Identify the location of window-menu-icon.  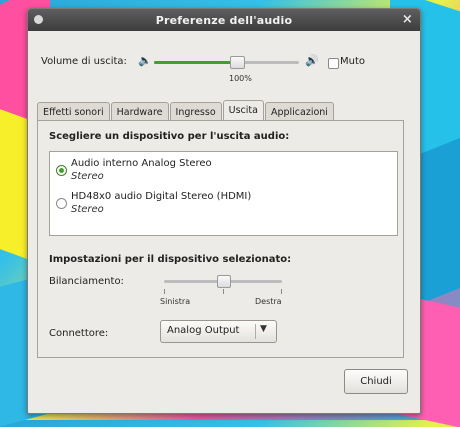
(38, 19).